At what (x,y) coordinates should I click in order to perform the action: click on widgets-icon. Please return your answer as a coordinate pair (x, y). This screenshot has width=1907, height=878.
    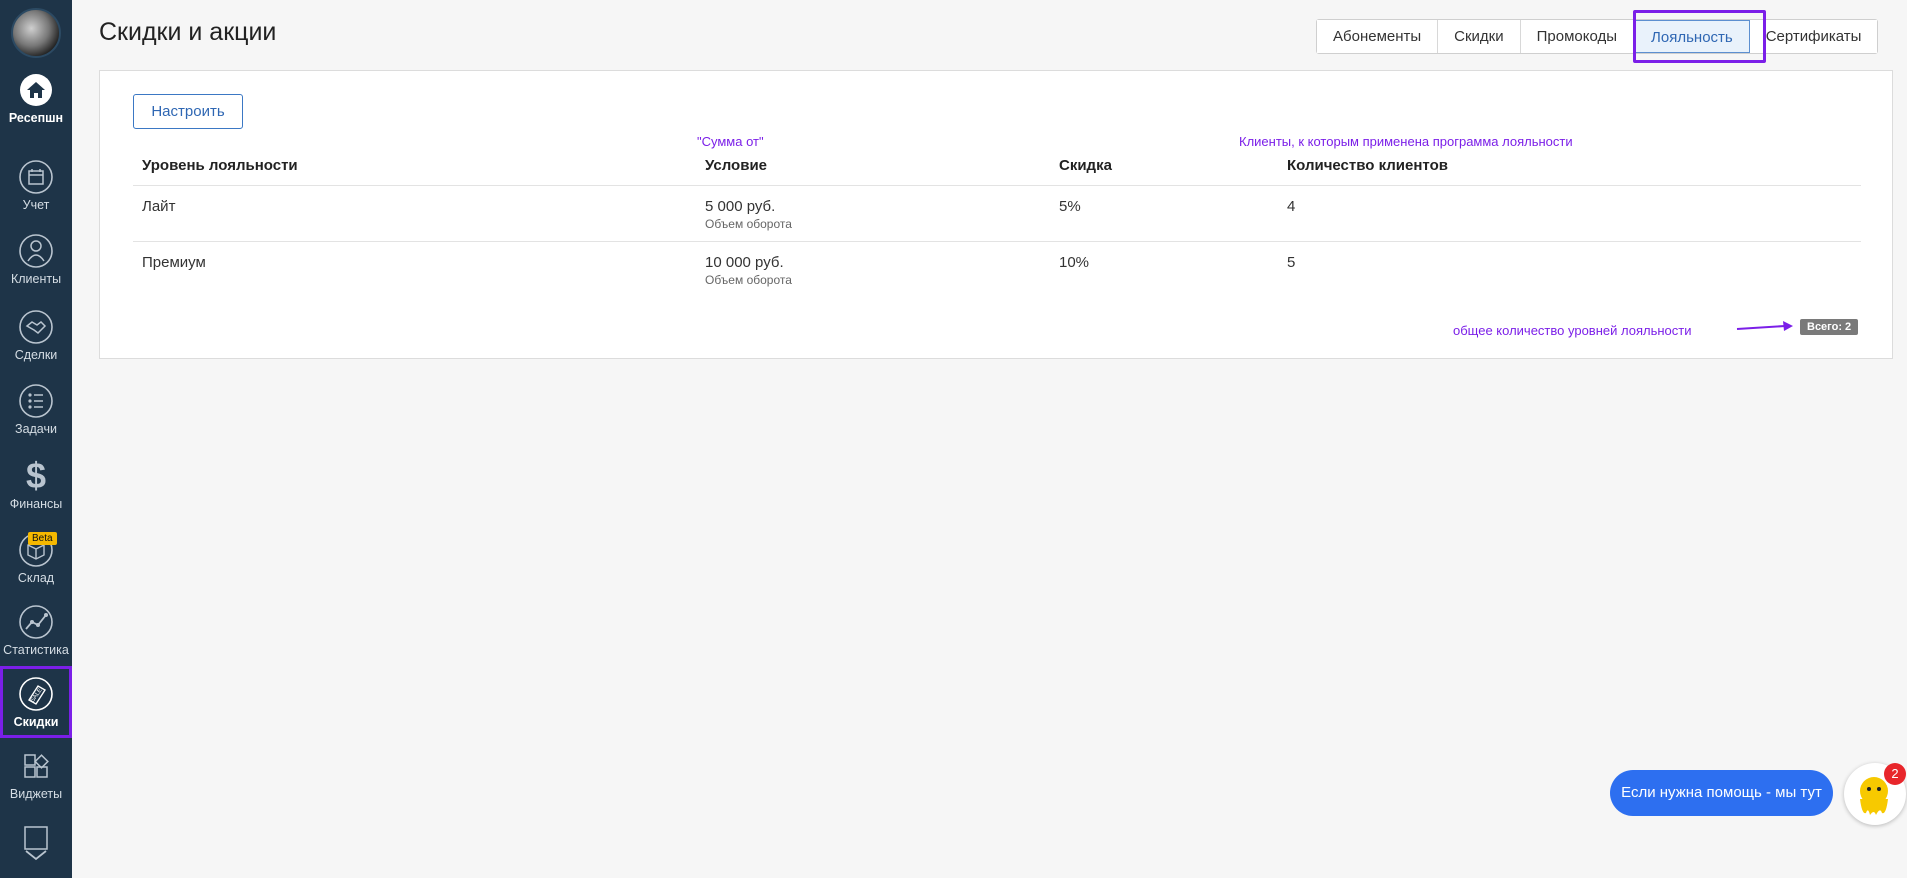
    Looking at the image, I should click on (36, 766).